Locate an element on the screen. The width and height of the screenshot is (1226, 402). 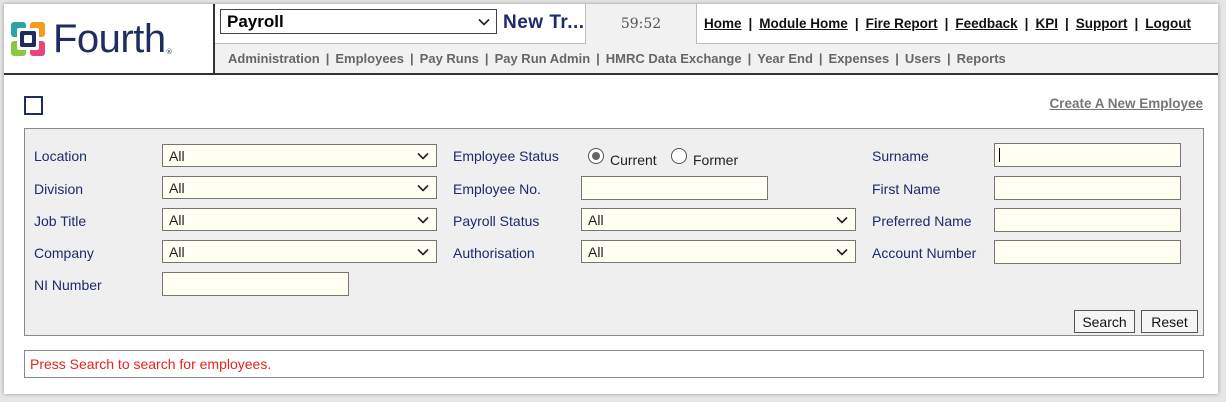
sub-nav-administration: Administration is located at coordinates (274, 58).